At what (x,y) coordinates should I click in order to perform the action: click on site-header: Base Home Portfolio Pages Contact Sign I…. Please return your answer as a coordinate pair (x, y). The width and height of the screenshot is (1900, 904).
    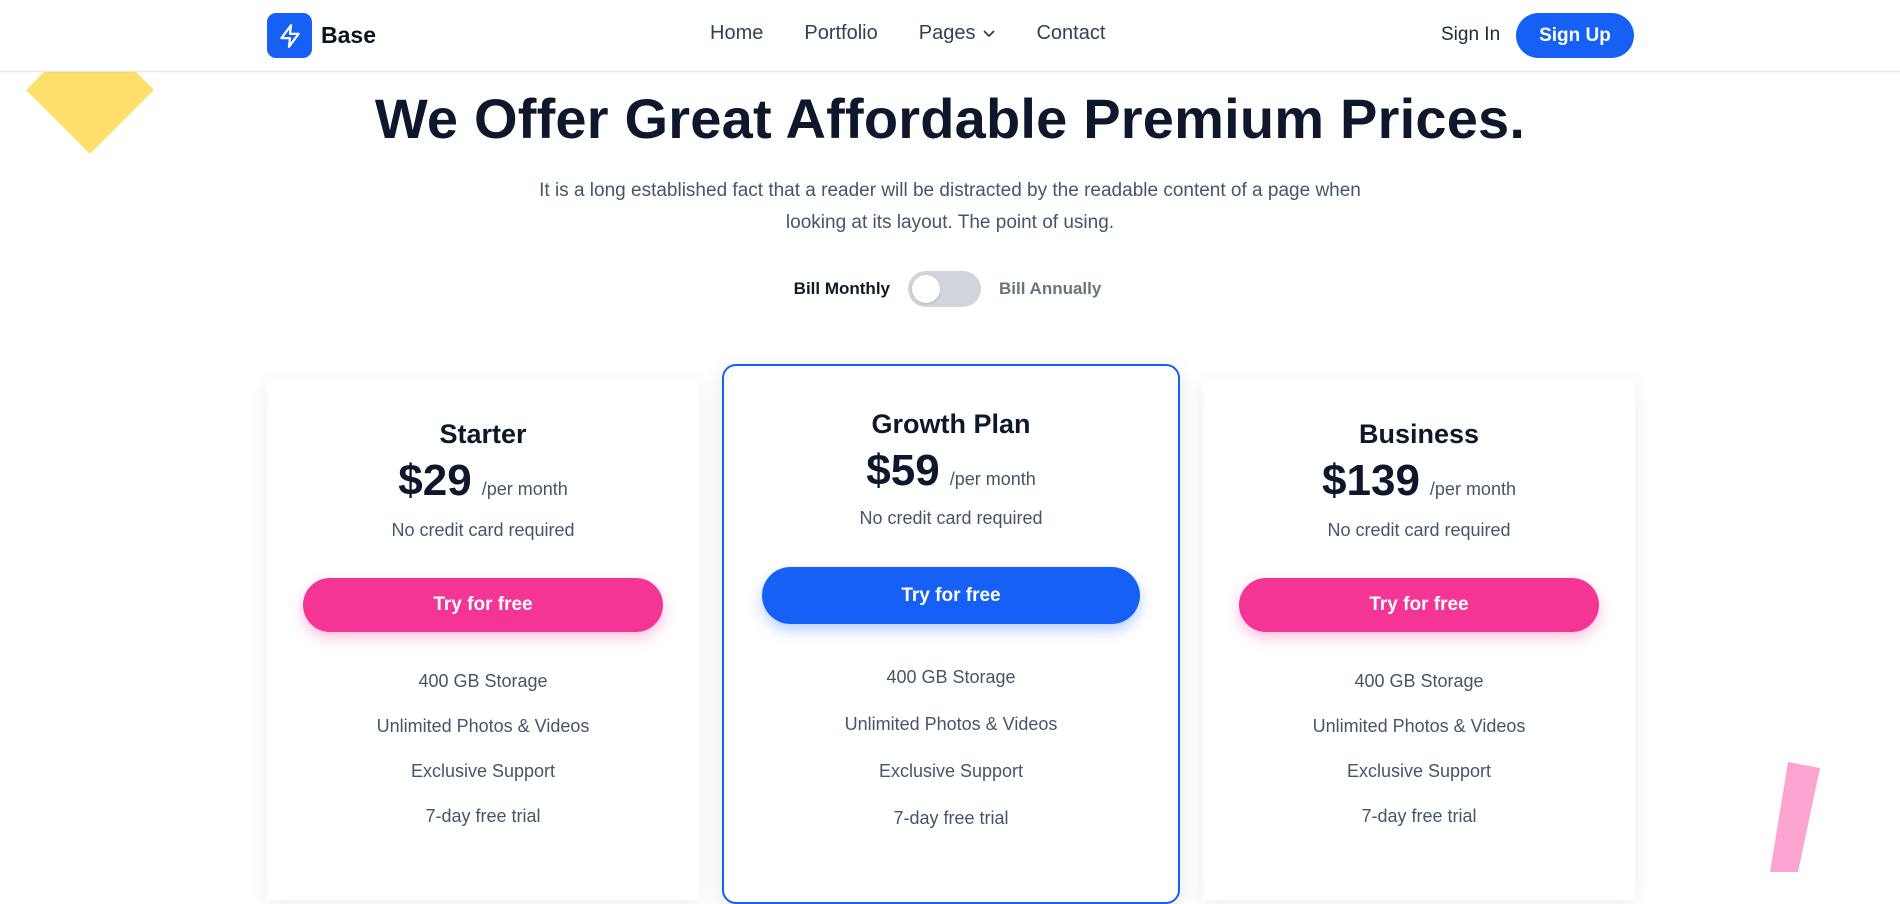
    Looking at the image, I should click on (950, 36).